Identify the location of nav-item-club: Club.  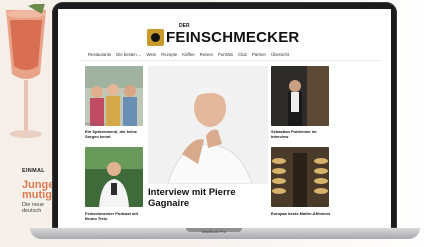
(242, 54).